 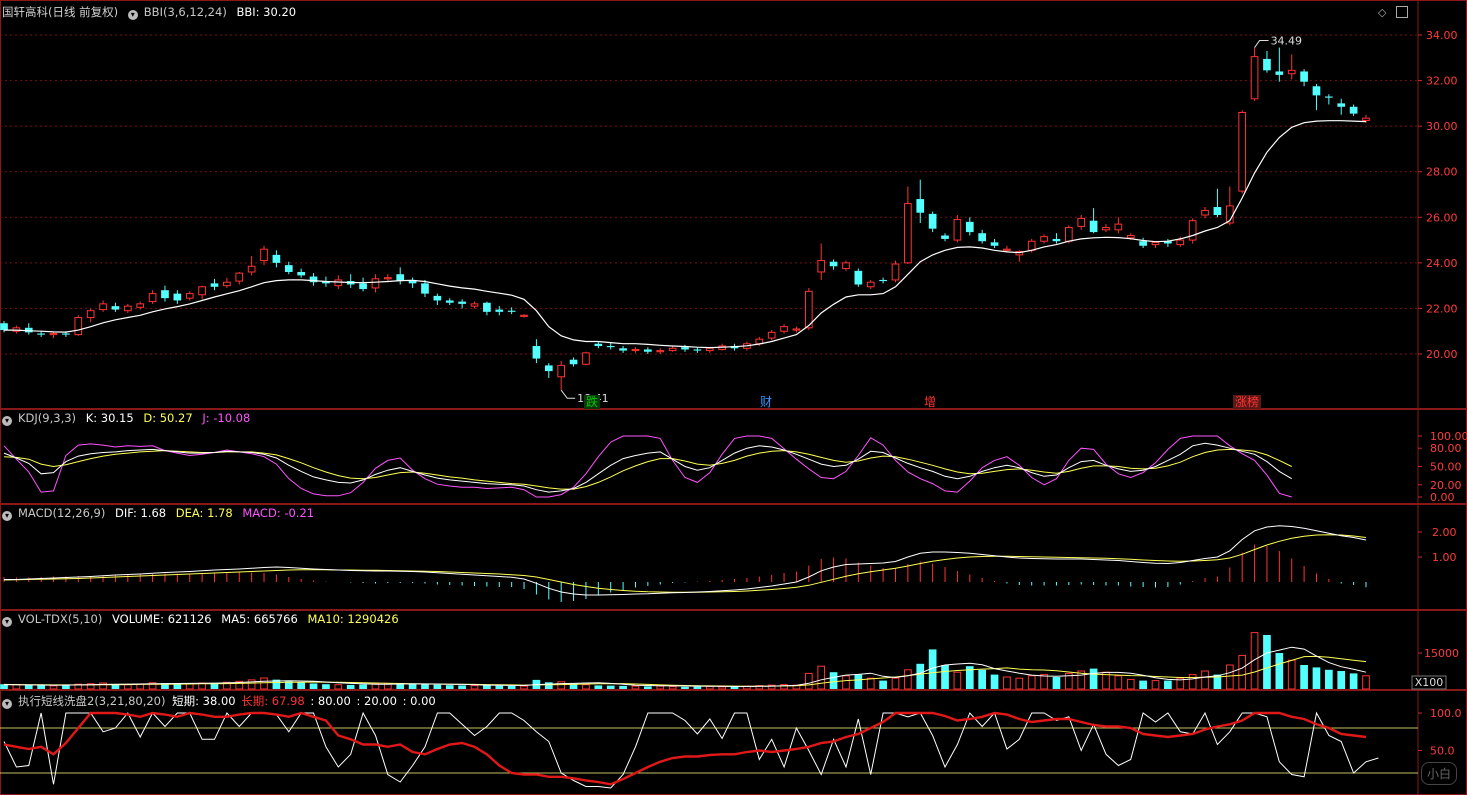 What do you see at coordinates (7, 421) in the screenshot?
I see `kdj-menu-icon: ▾` at bounding box center [7, 421].